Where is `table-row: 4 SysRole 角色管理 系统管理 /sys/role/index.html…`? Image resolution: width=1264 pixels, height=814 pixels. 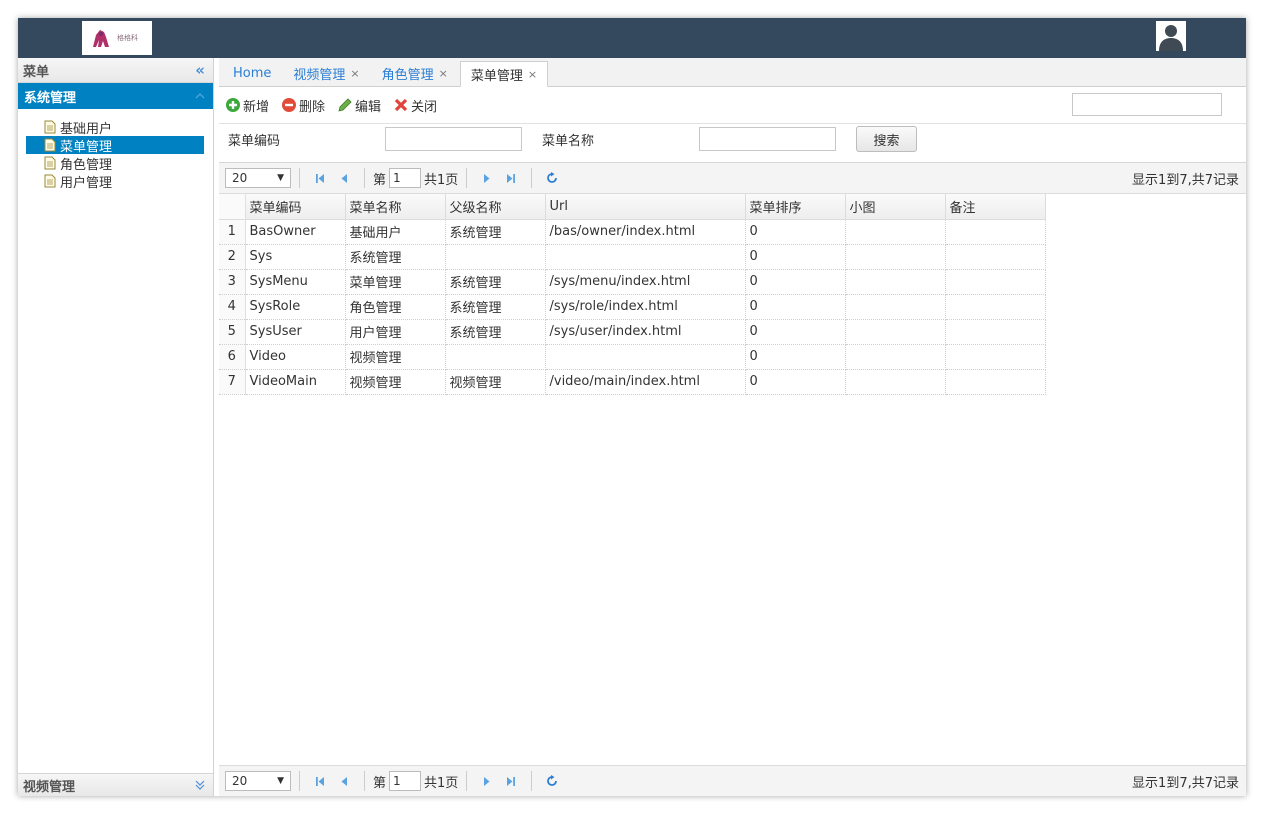 table-row: 4 SysRole 角色管理 系统管理 /sys/role/index.html… is located at coordinates (632, 307).